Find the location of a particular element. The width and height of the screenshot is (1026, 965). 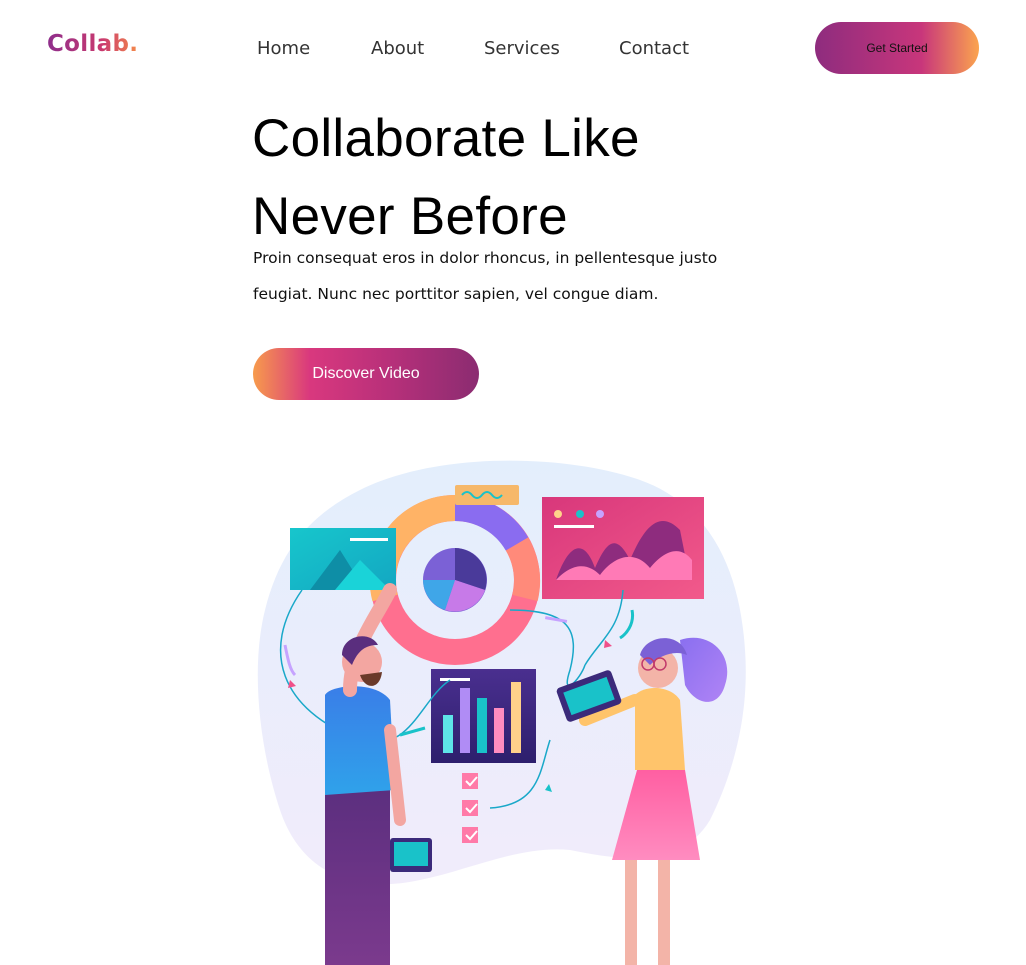

nav-item-home: Home is located at coordinates (283, 48).